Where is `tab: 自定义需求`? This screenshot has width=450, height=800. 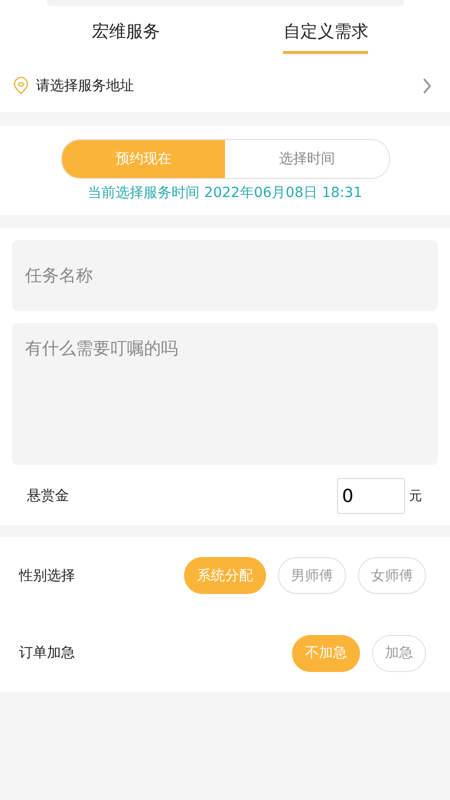 tab: 自定义需求 is located at coordinates (325, 30).